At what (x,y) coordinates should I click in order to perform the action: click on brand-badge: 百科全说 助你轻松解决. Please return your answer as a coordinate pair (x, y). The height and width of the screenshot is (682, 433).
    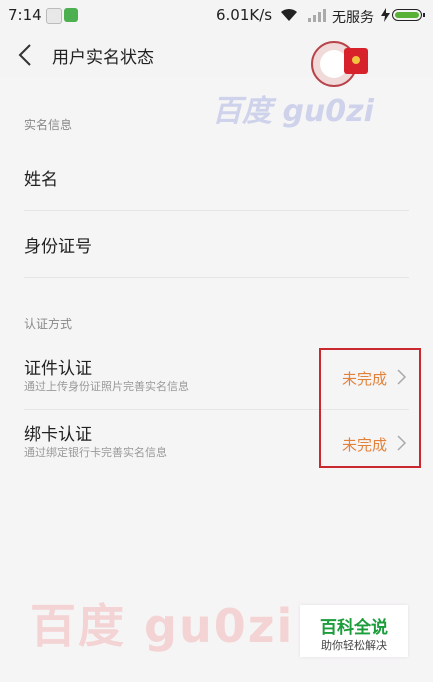
    Looking at the image, I should click on (354, 631).